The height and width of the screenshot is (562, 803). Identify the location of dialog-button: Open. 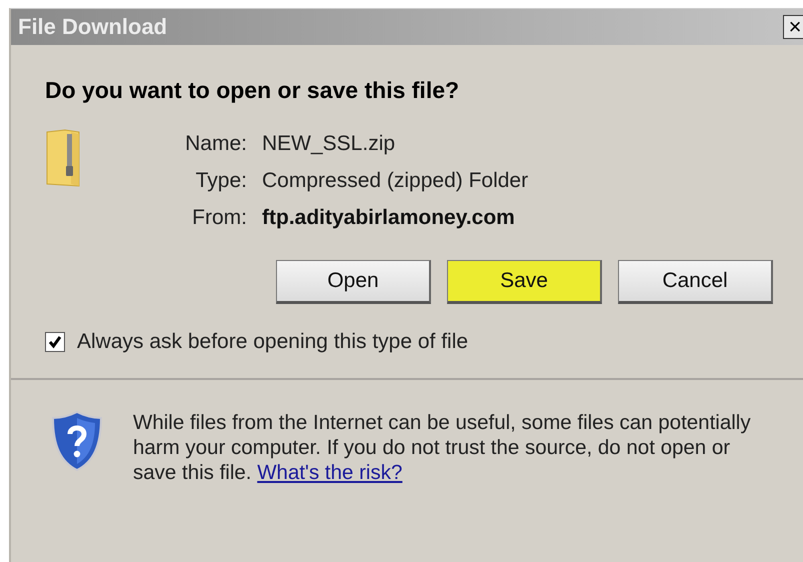
(353, 282).